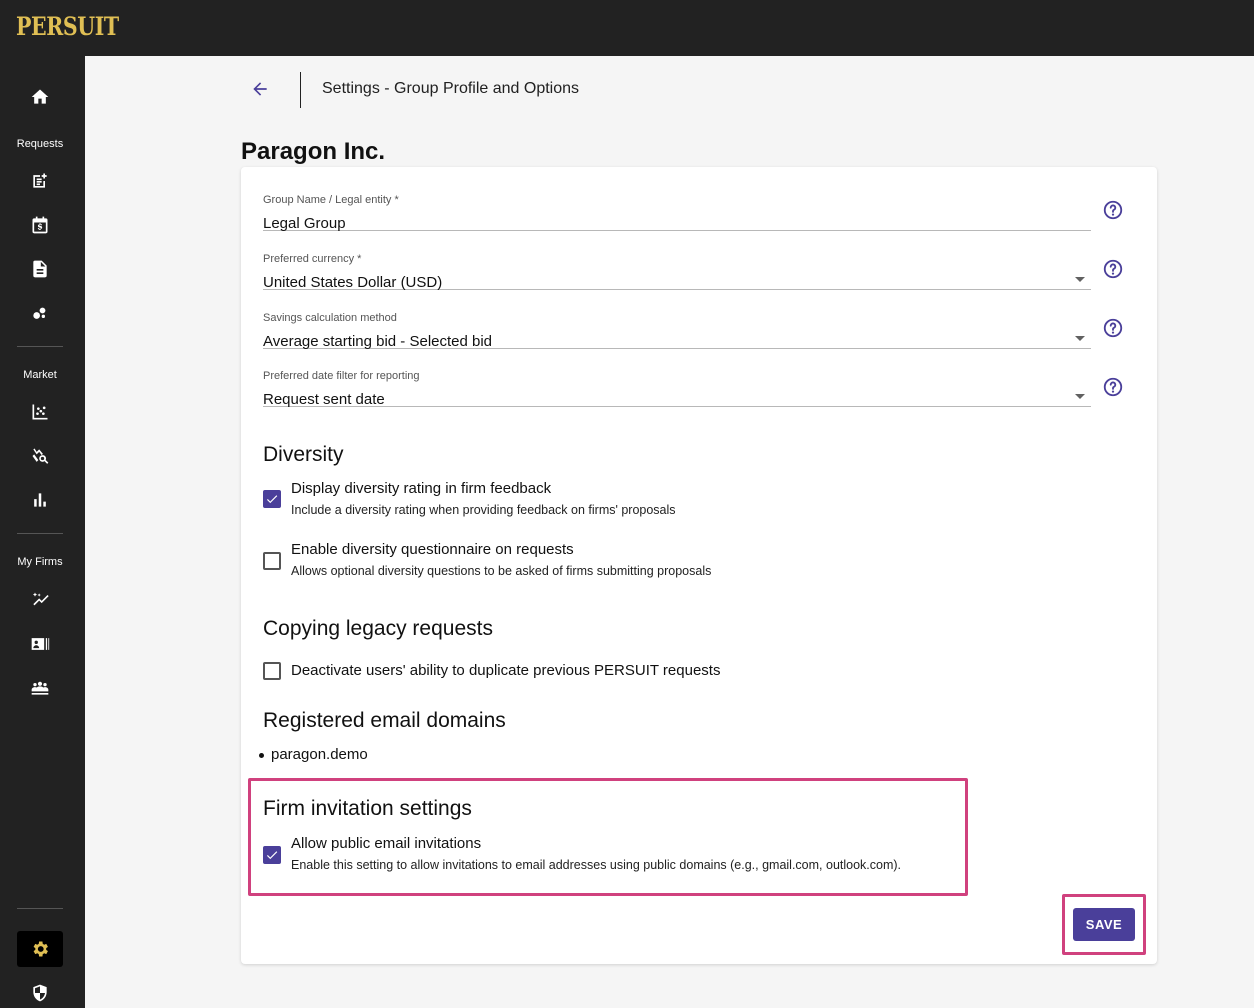 The height and width of the screenshot is (1008, 1254). Describe the element at coordinates (40, 644) in the screenshot. I see `contact-card-icon` at that location.